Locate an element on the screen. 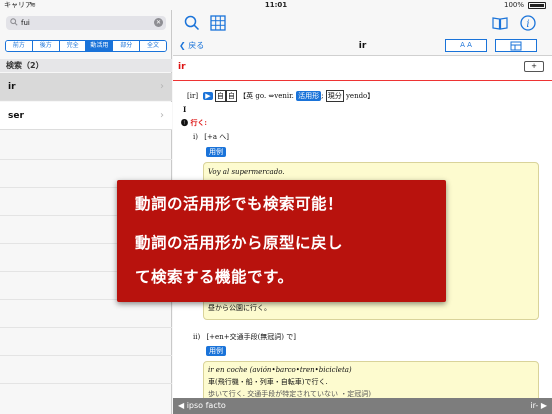  example-es: Voy al supermercado. is located at coordinates (246, 172).